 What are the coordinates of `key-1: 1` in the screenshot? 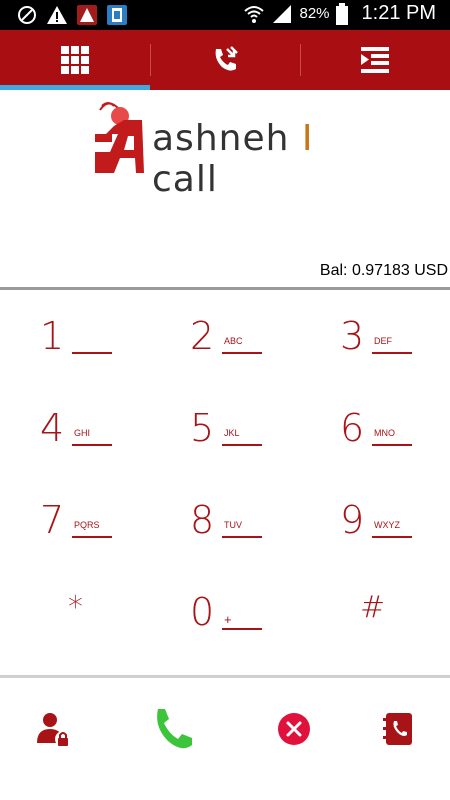 It's located at (75, 354).